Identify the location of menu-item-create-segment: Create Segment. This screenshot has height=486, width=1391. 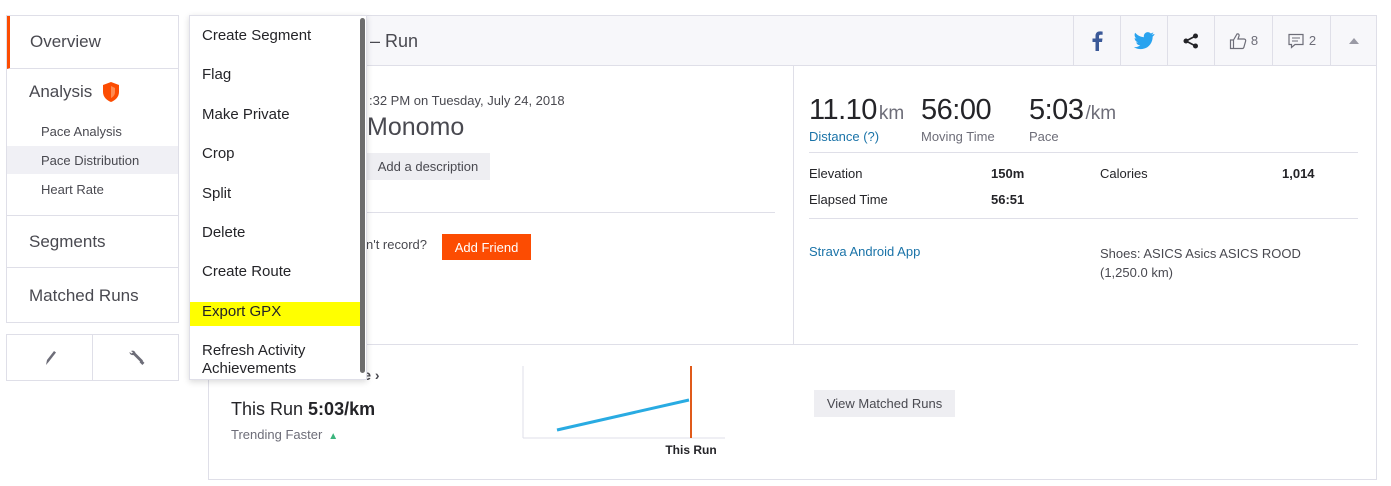
(275, 36).